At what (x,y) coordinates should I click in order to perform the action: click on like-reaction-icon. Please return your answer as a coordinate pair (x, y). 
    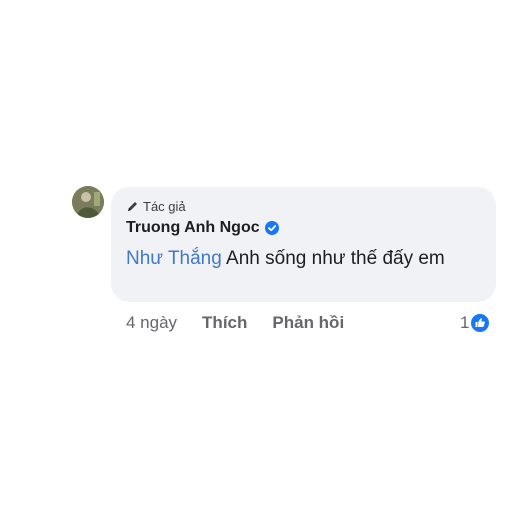
    Looking at the image, I should click on (480, 323).